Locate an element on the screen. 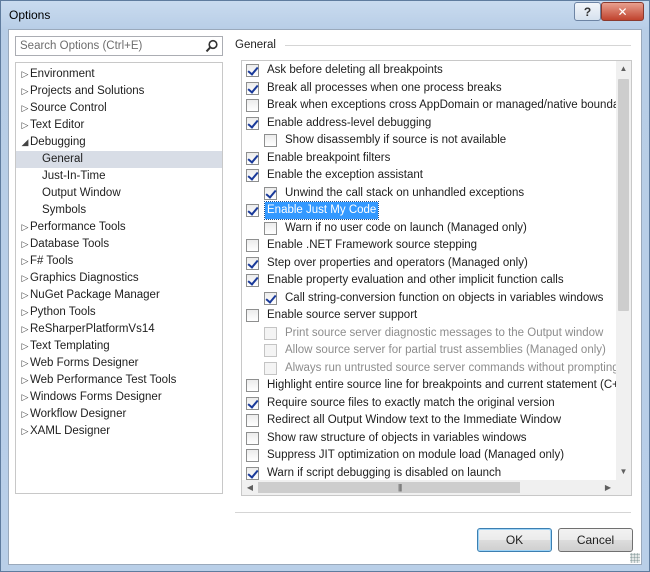  vertical-scrollbar: ▲ ▼ is located at coordinates (623, 270).